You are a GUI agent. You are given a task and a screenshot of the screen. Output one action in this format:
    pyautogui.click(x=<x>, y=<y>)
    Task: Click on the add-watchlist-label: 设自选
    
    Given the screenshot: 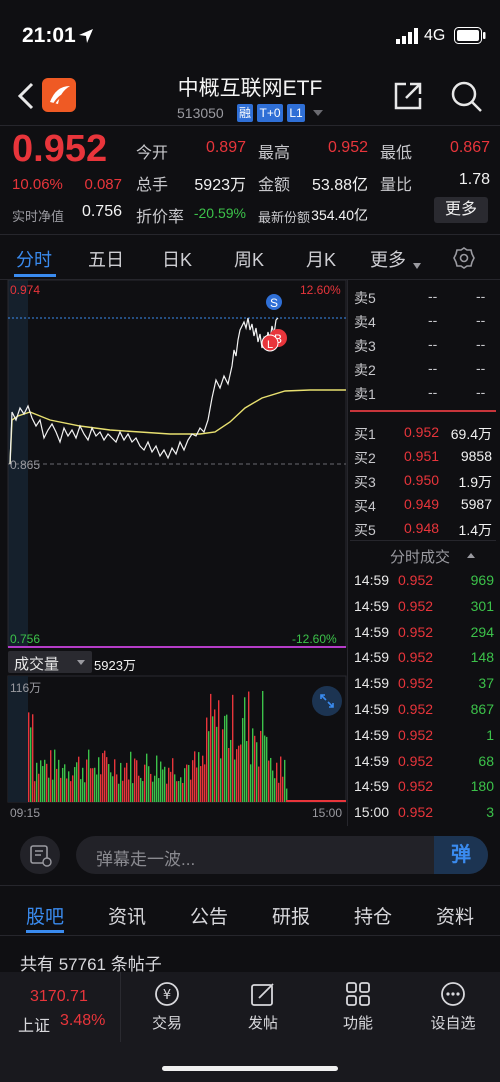 What is the action you would take?
    pyautogui.click(x=453, y=1022)
    